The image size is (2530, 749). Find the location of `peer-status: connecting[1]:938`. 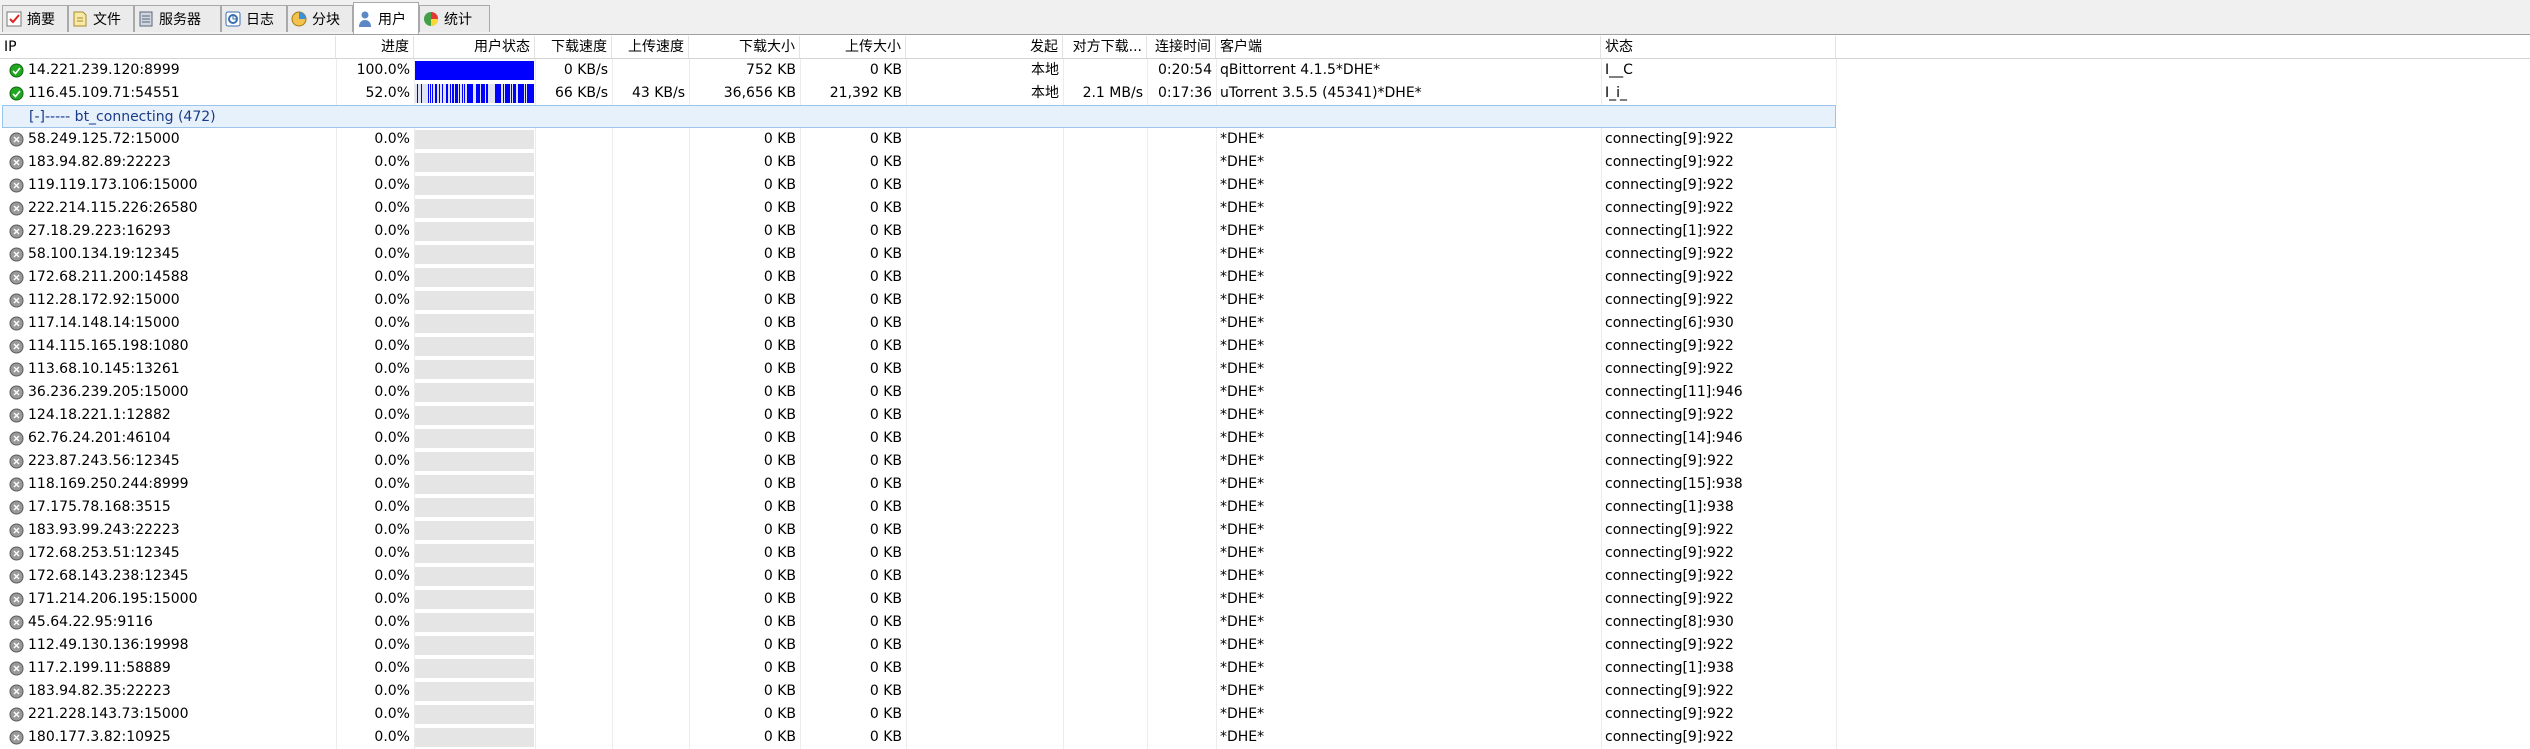

peer-status: connecting[1]:938 is located at coordinates (1669, 668).